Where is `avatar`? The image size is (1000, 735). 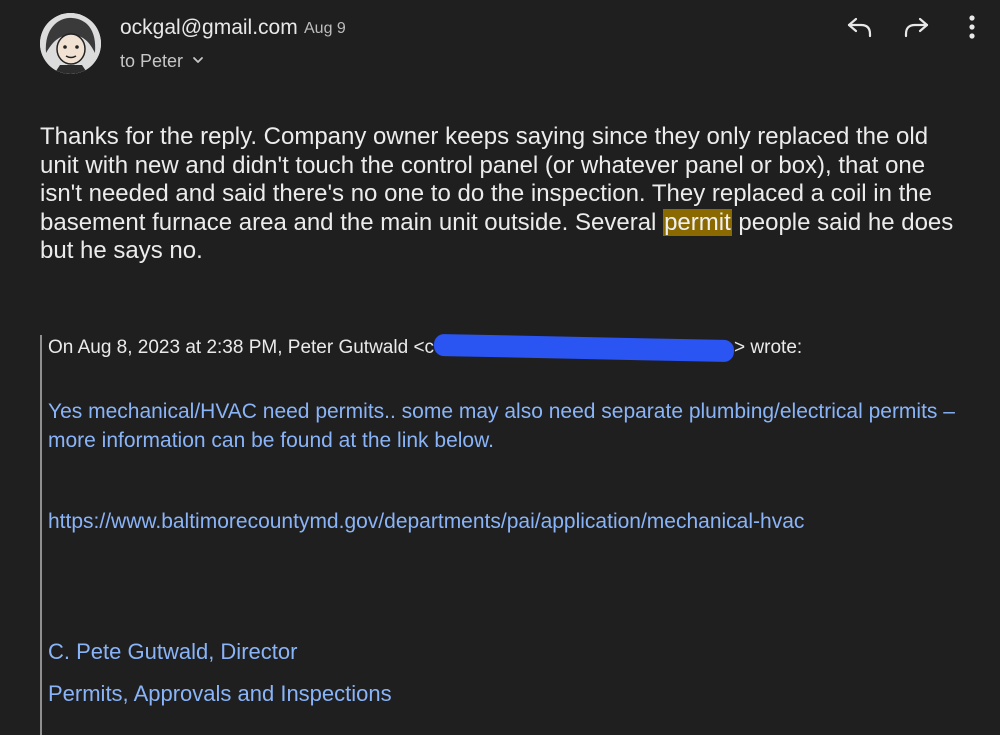 avatar is located at coordinates (70, 43).